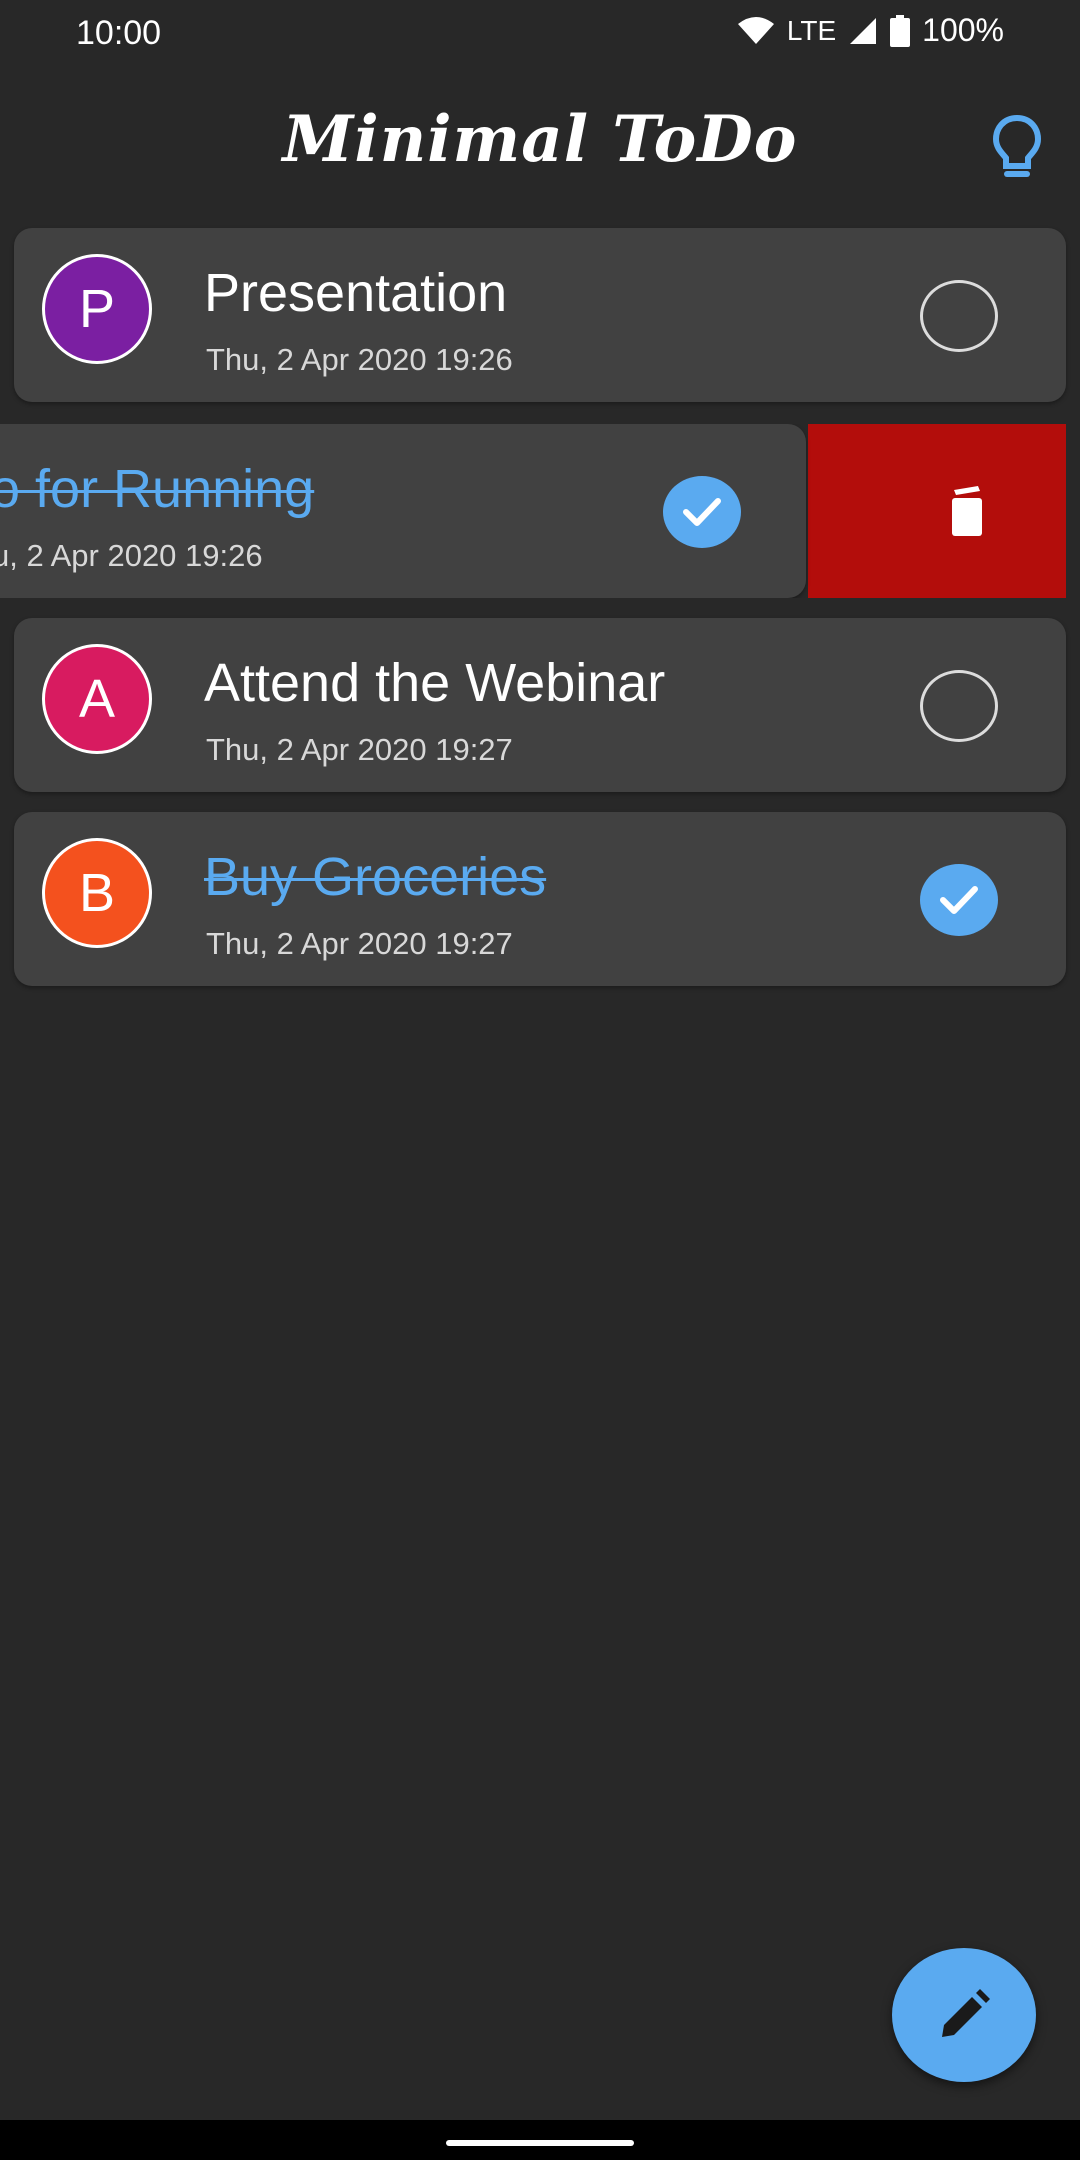 This screenshot has height=2160, width=1080. What do you see at coordinates (540, 315) in the screenshot?
I see `task-card: P Presentation Thu, 2 Apr 2020 19:26` at bounding box center [540, 315].